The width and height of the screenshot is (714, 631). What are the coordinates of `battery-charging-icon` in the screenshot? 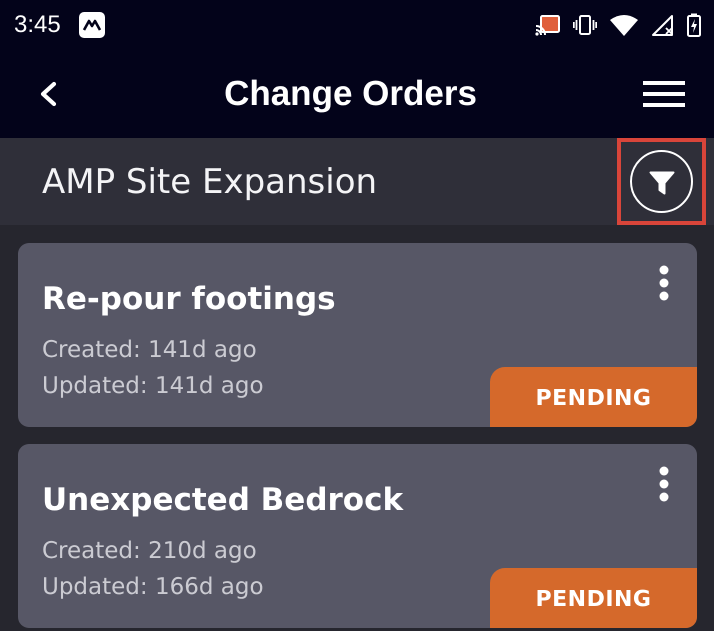 It's located at (694, 25).